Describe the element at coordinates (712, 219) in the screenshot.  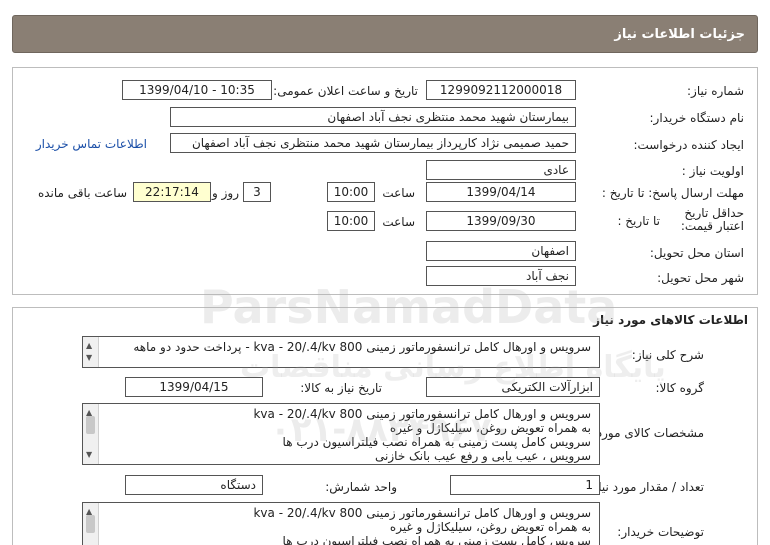
I see `validity-label: حداقل تاریخ اعتبار قیمت:` at that location.